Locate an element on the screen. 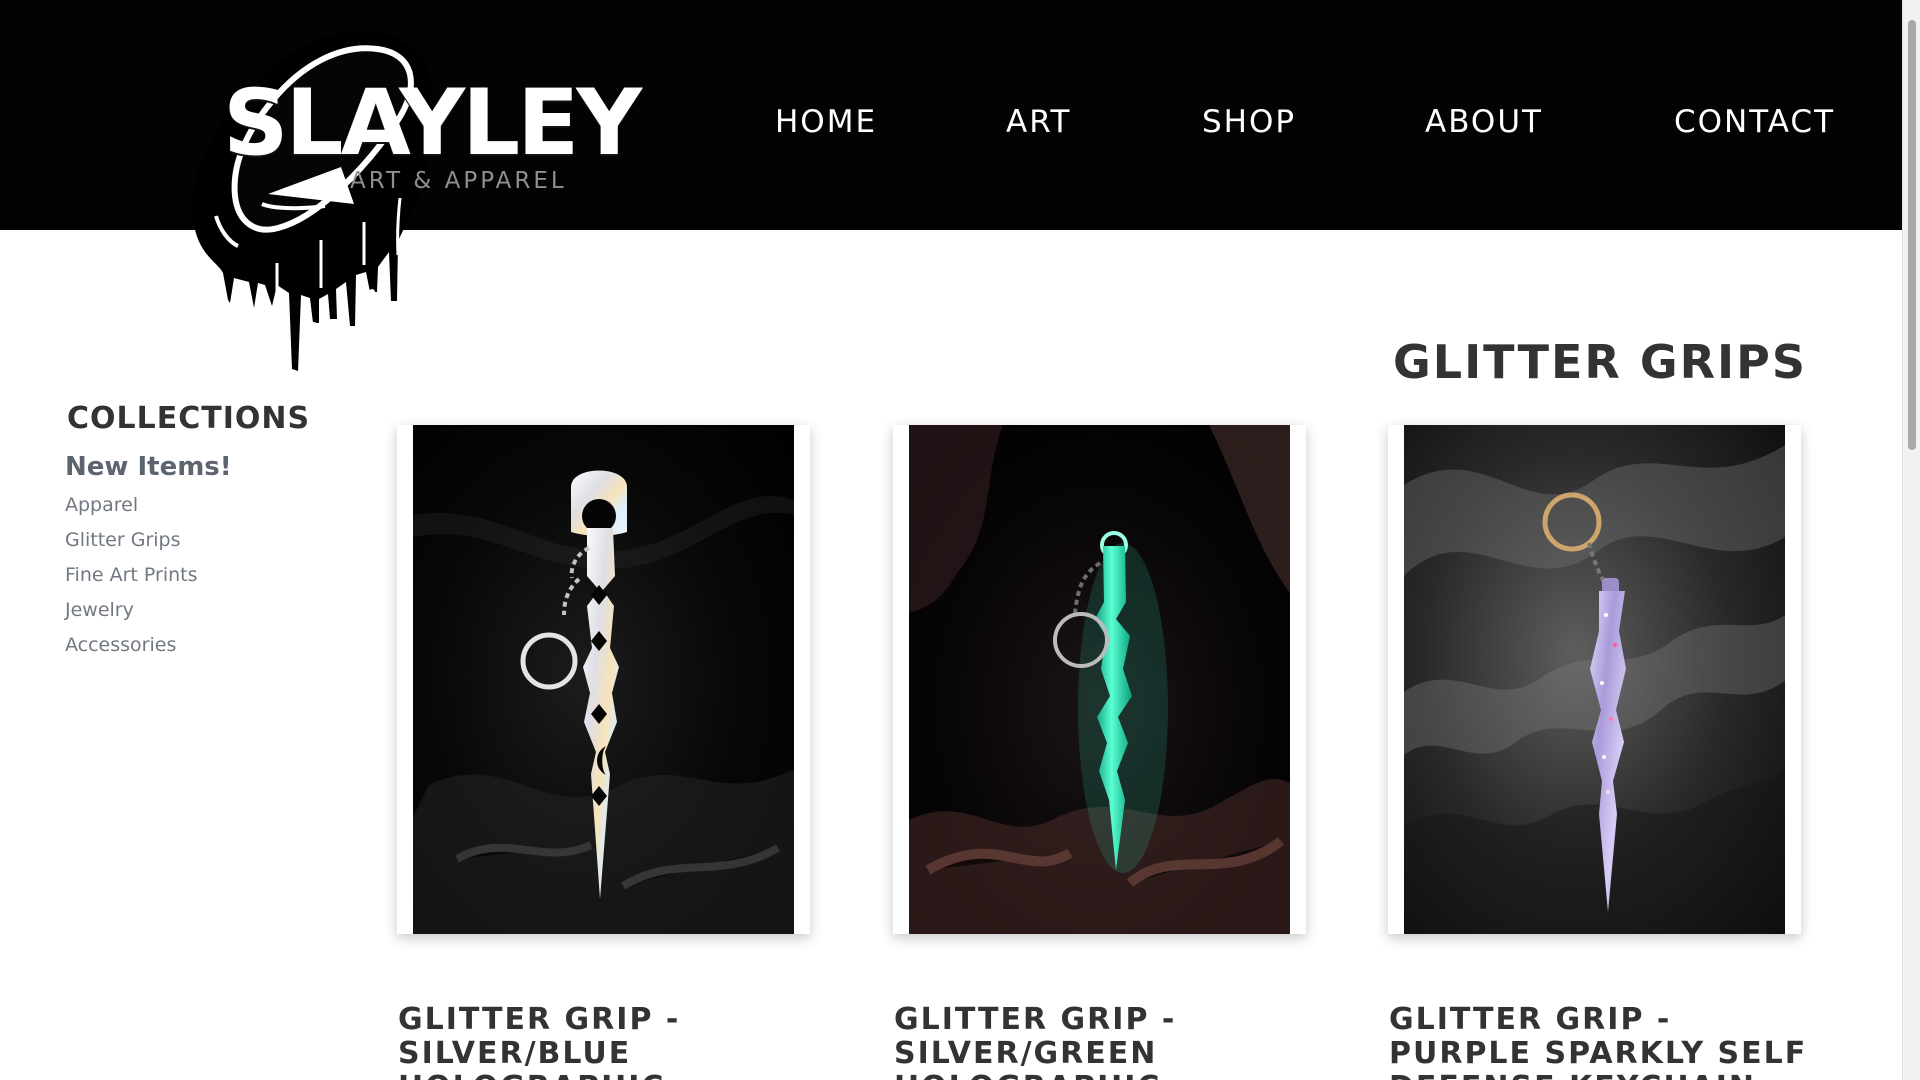 The height and width of the screenshot is (1080, 1920). vertical-scrollbar is located at coordinates (1911, 540).